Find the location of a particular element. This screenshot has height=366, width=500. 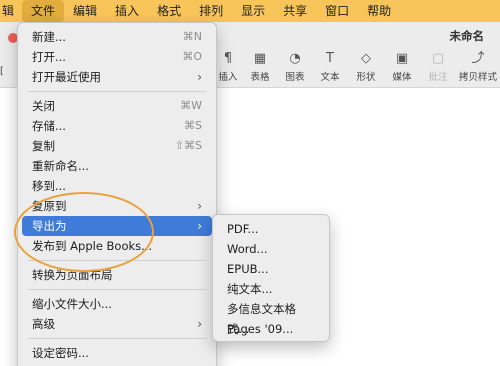

menu-item-duplicate: 复制 ⇧⌘S is located at coordinates (117, 146).